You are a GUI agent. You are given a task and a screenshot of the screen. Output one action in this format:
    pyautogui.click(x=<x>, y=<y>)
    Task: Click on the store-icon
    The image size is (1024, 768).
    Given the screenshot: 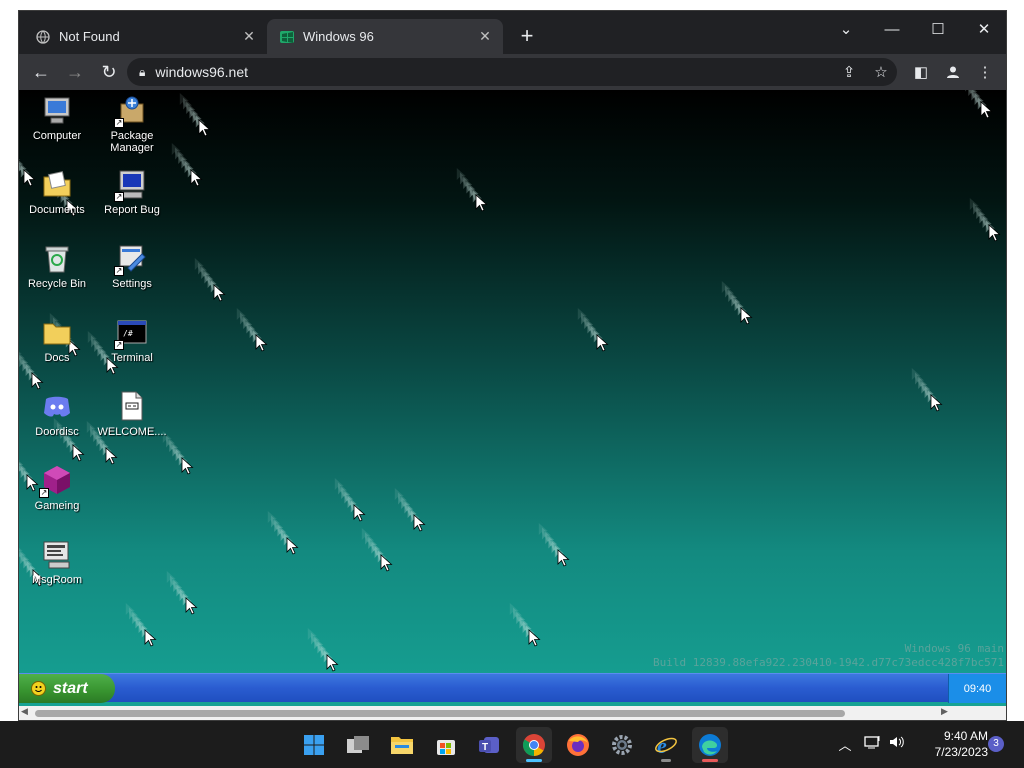 What is the action you would take?
    pyautogui.click(x=446, y=745)
    